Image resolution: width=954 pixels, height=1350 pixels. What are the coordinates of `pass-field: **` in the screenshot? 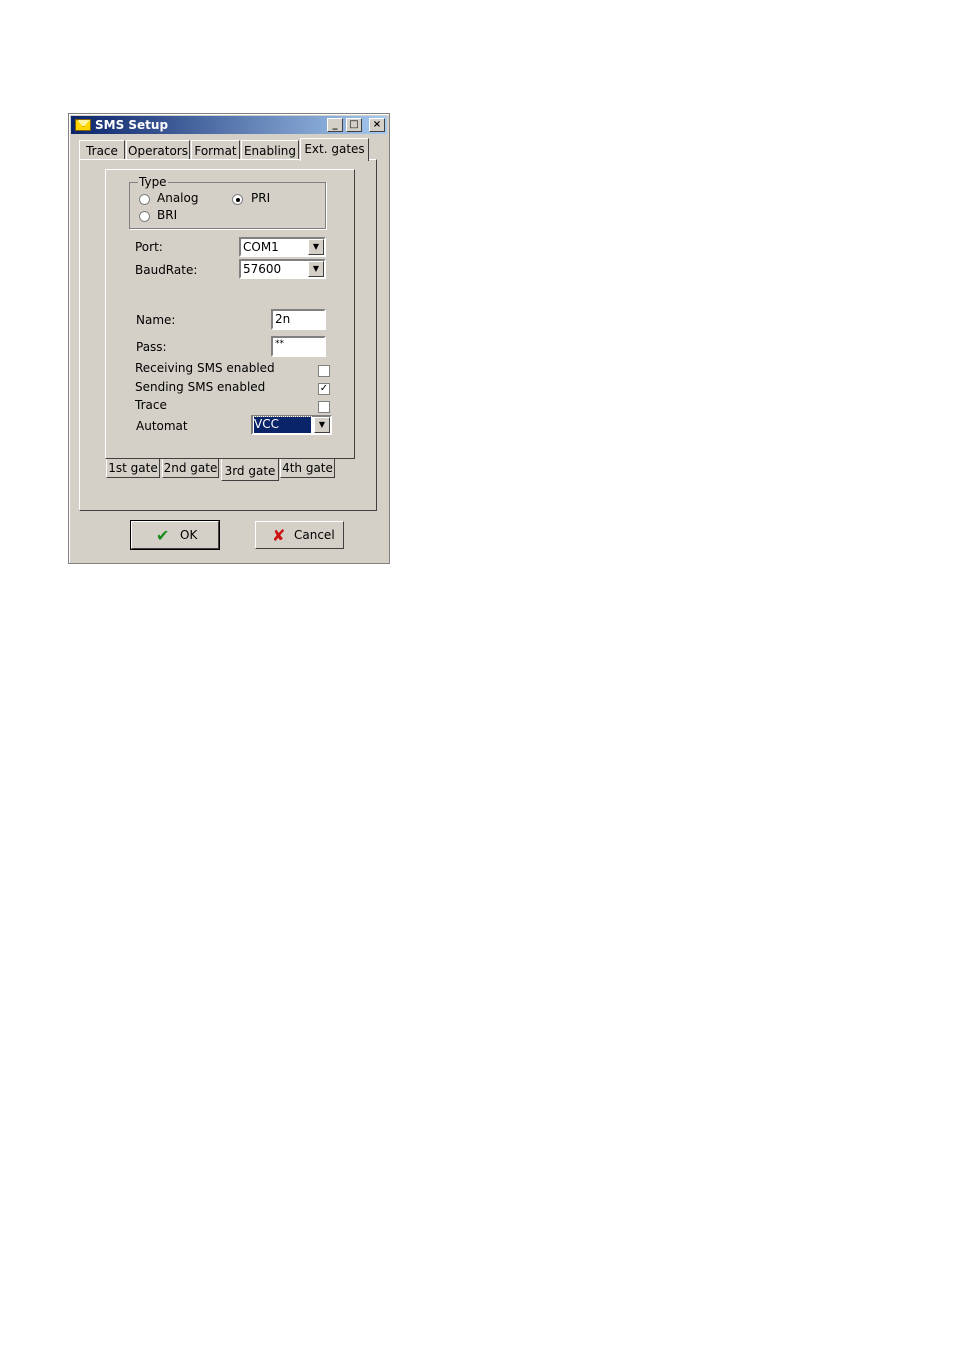 It's located at (298, 346).